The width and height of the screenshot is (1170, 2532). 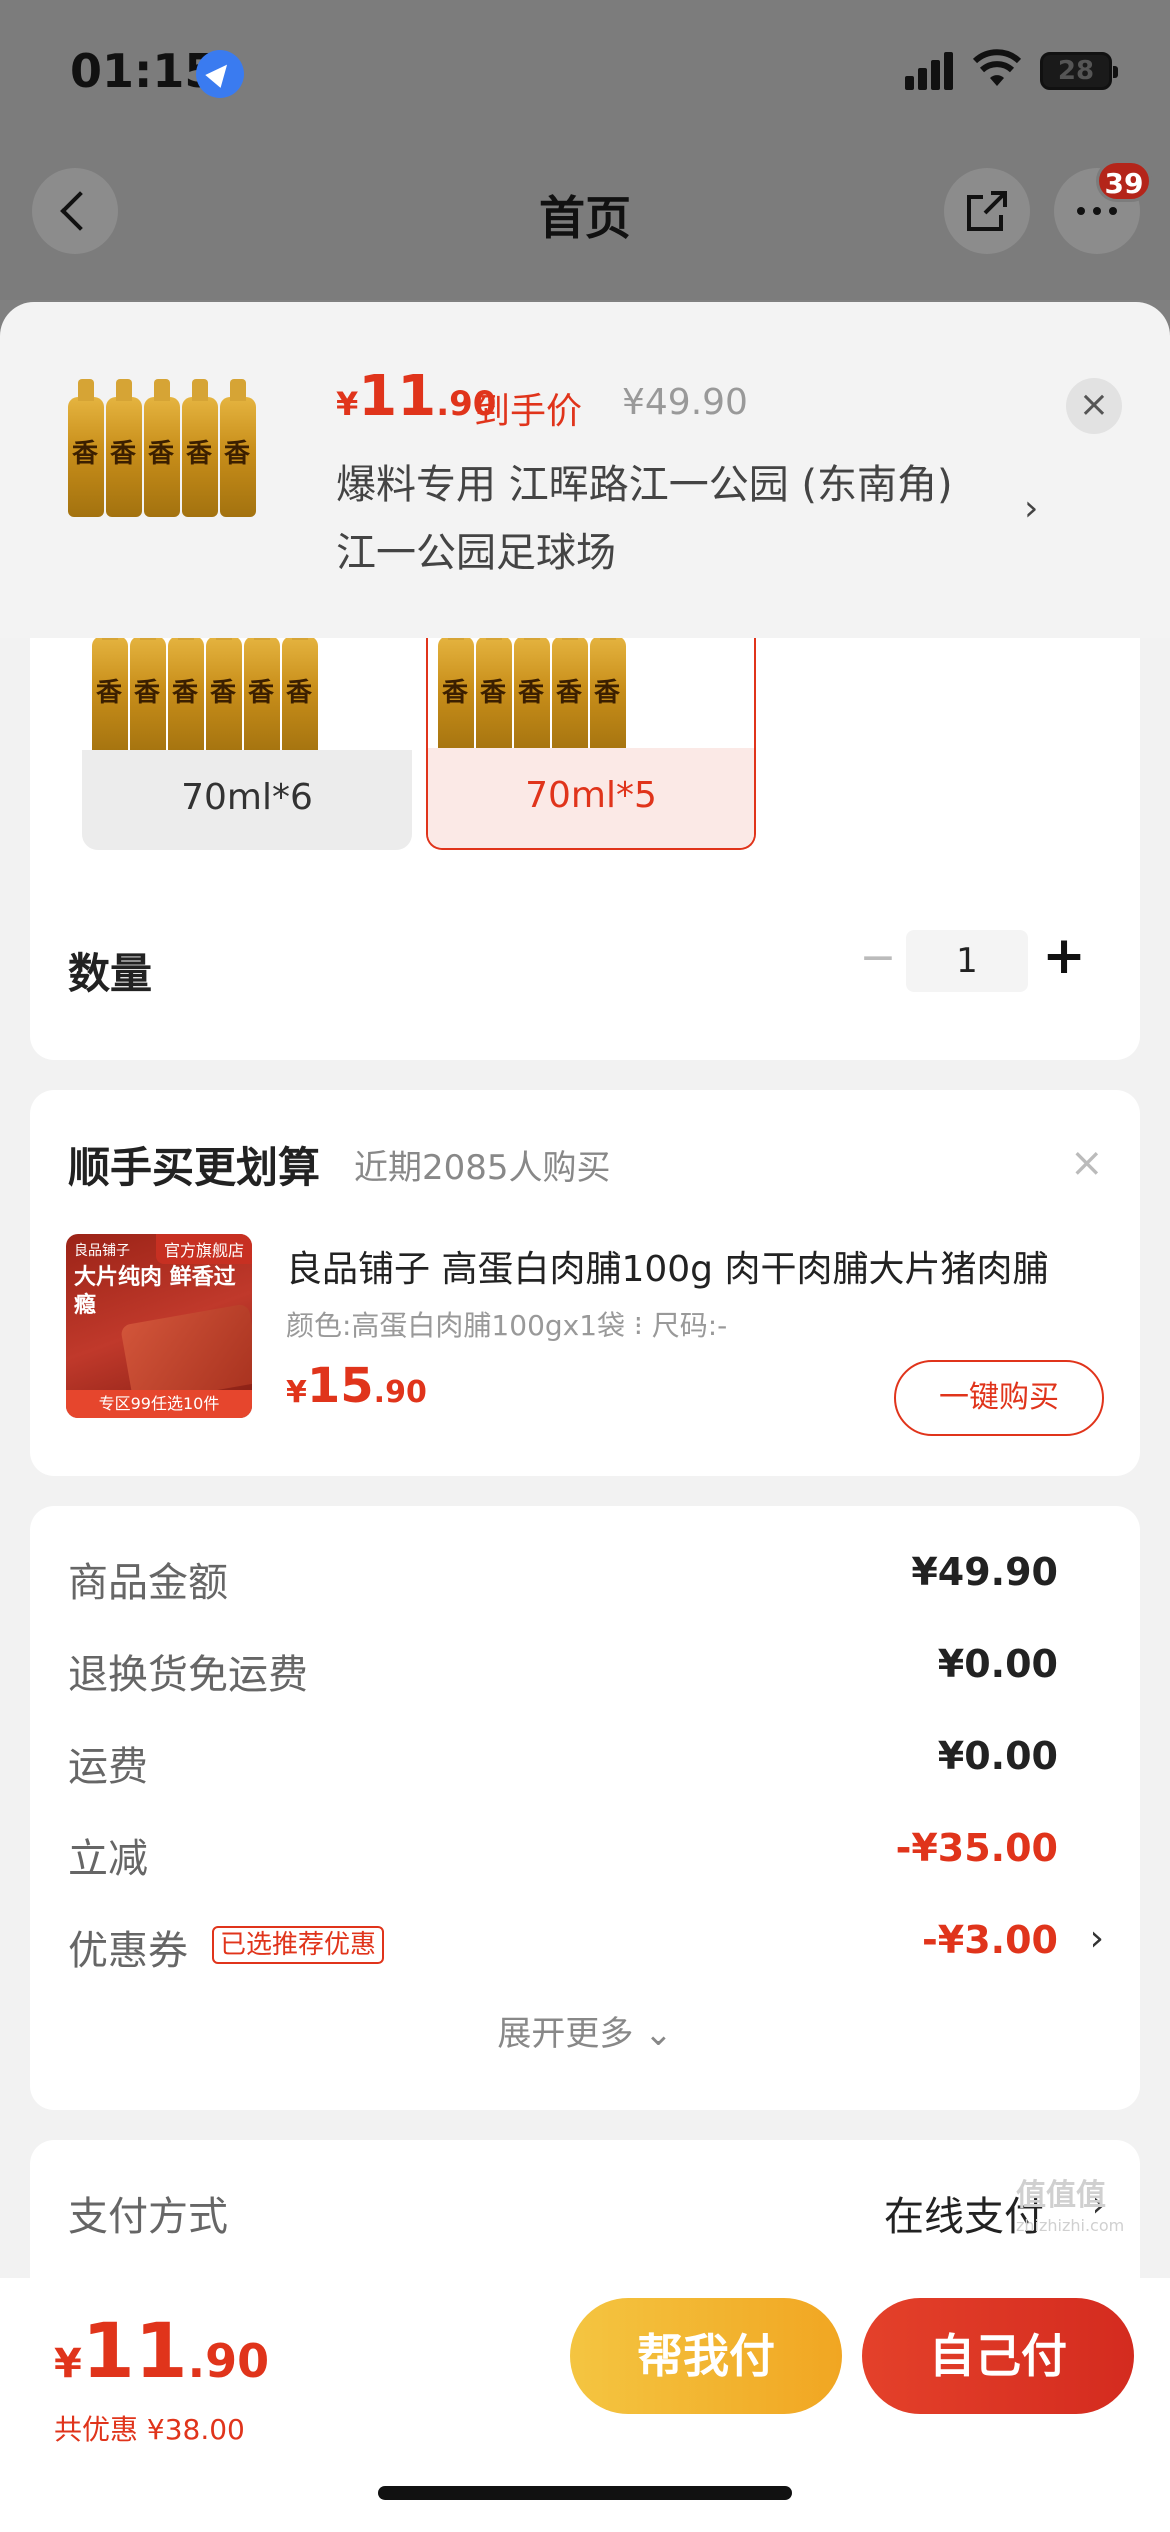 What do you see at coordinates (194, 1167) in the screenshot?
I see `upsell-title: 顺手买更划算` at bounding box center [194, 1167].